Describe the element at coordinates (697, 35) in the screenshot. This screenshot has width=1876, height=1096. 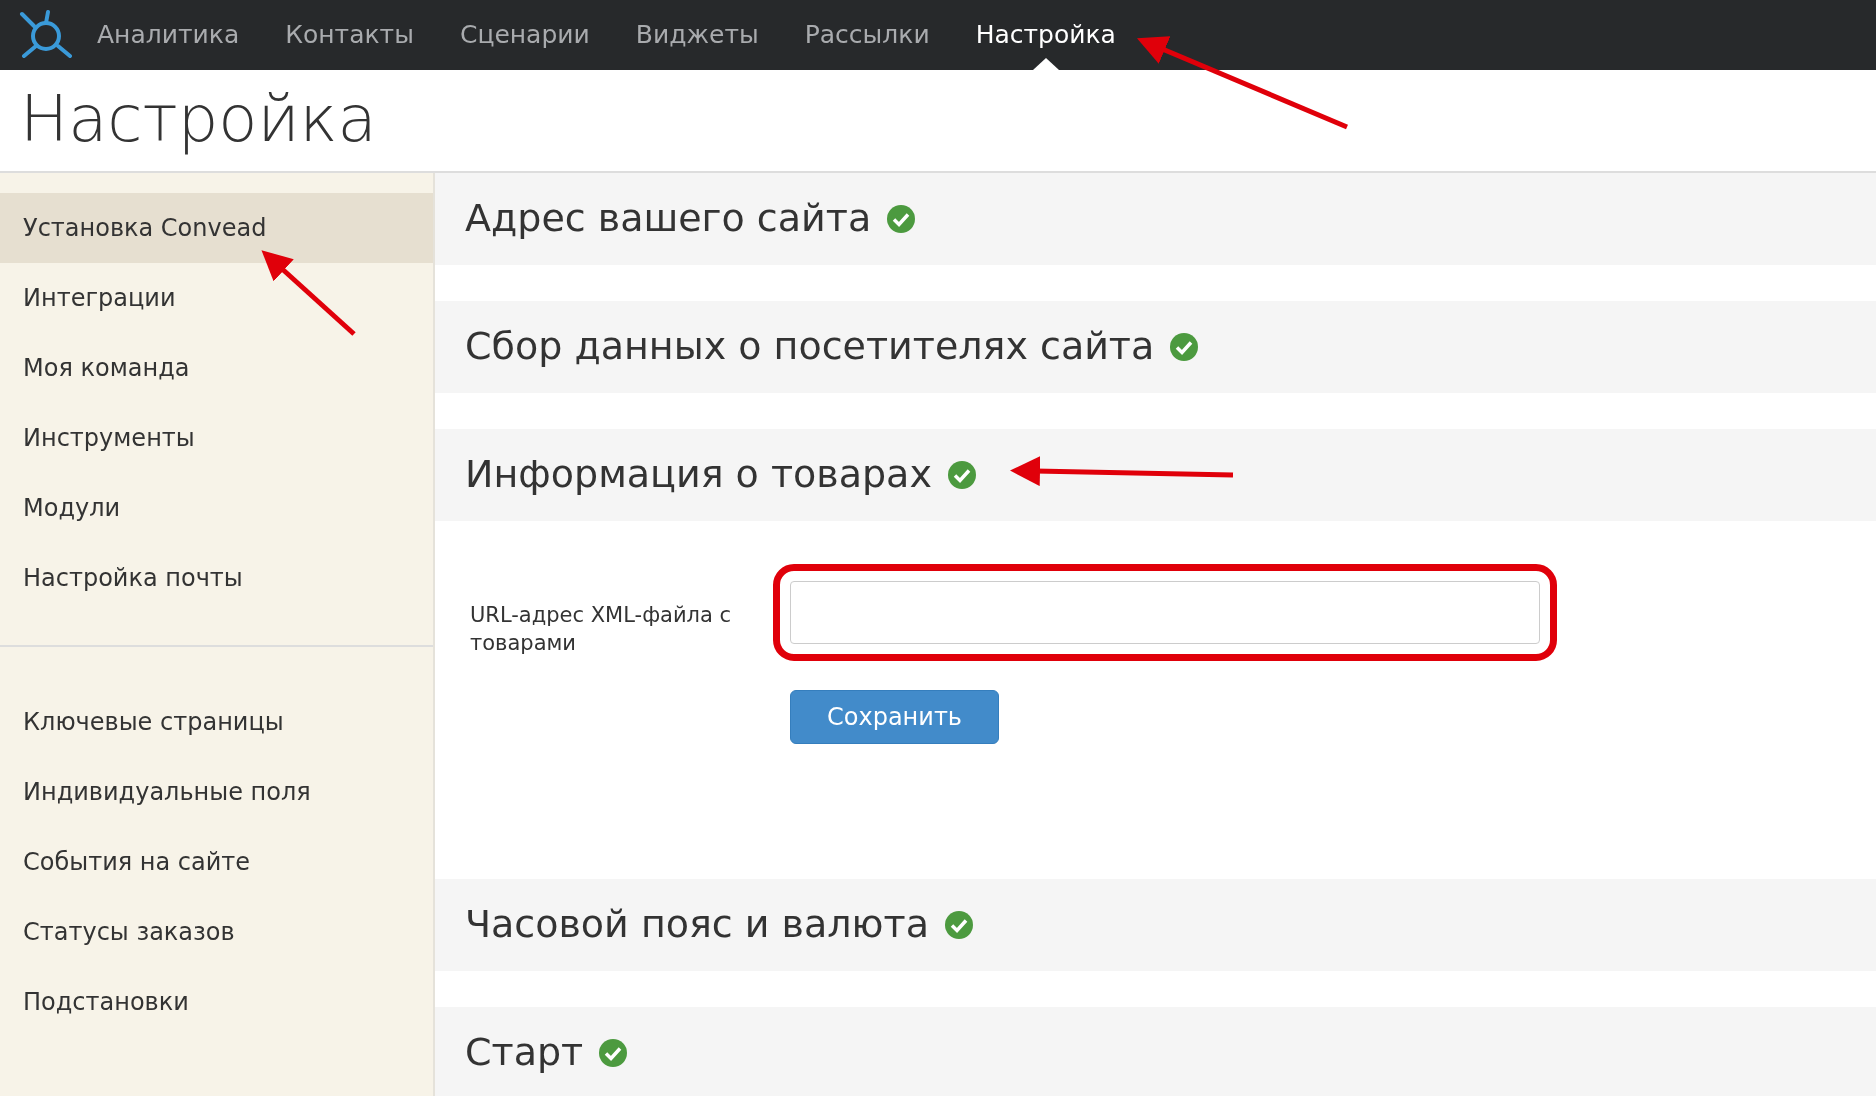
I see `nav-tab: Виджеты` at that location.